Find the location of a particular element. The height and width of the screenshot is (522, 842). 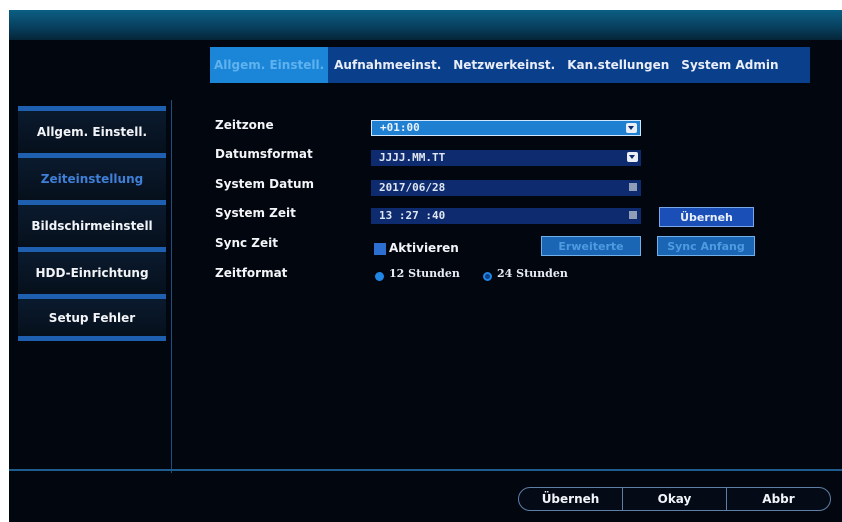

sync-time-label: Sync Zeit is located at coordinates (246, 243).